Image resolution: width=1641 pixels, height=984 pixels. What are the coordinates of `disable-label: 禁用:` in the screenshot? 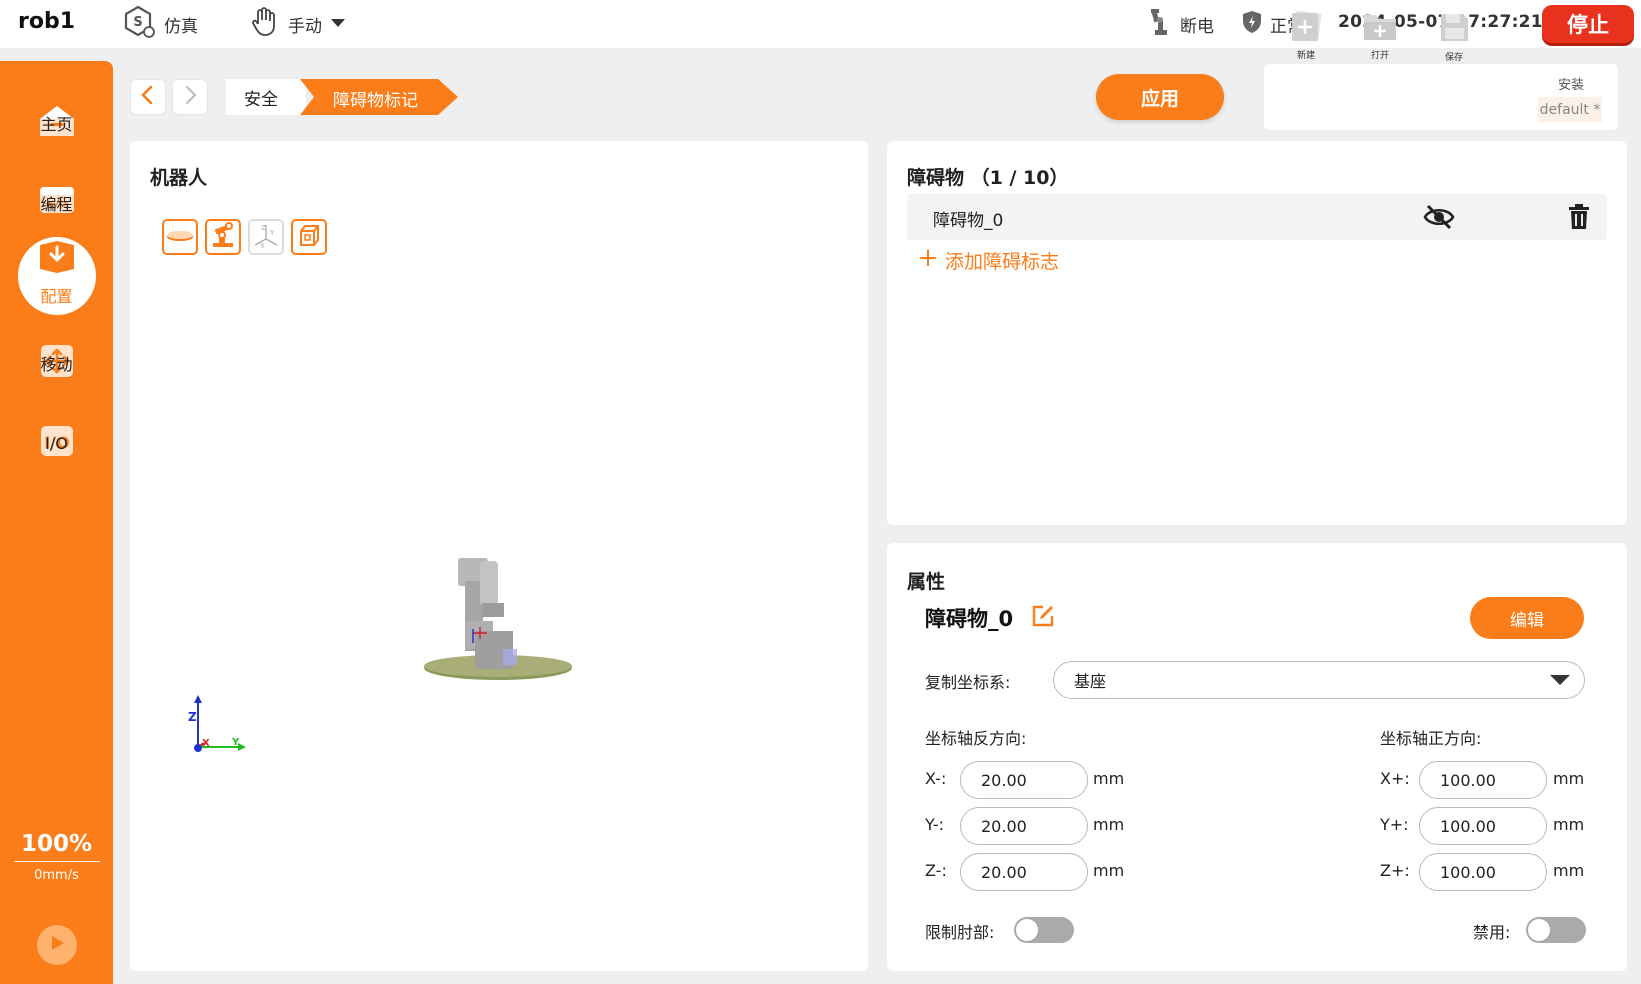 It's located at (1492, 932).